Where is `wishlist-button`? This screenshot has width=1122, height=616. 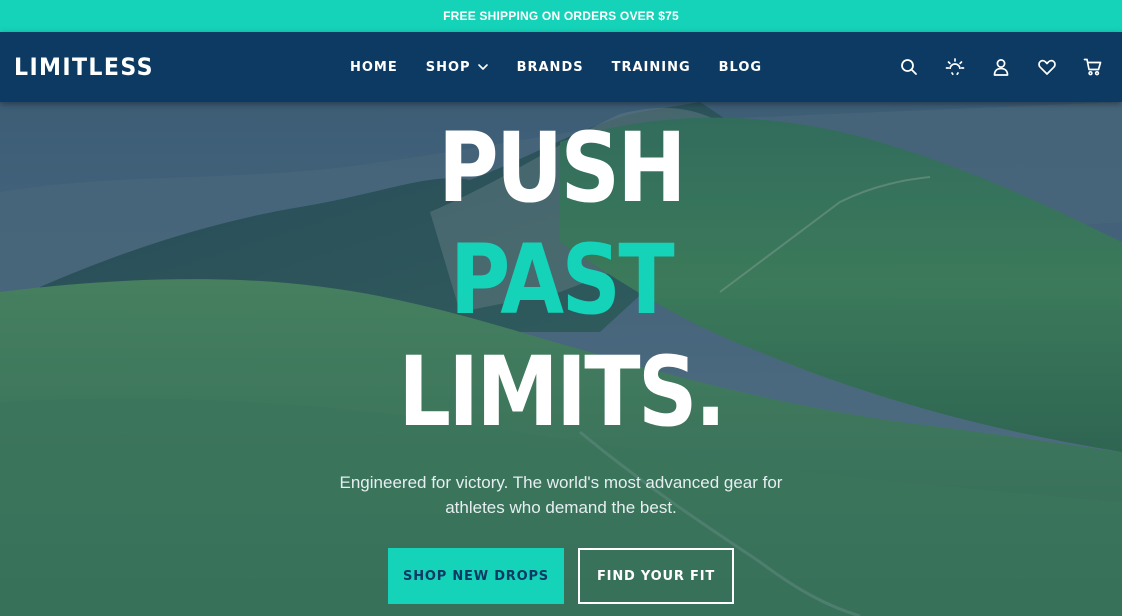
wishlist-button is located at coordinates (1047, 67).